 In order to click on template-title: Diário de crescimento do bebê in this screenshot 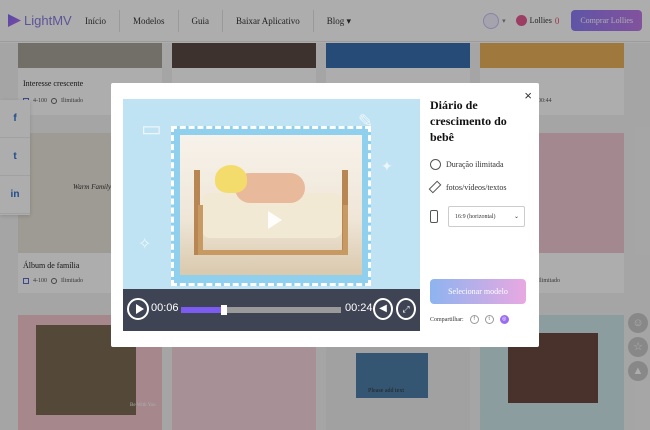, I will do `click(468, 121)`.